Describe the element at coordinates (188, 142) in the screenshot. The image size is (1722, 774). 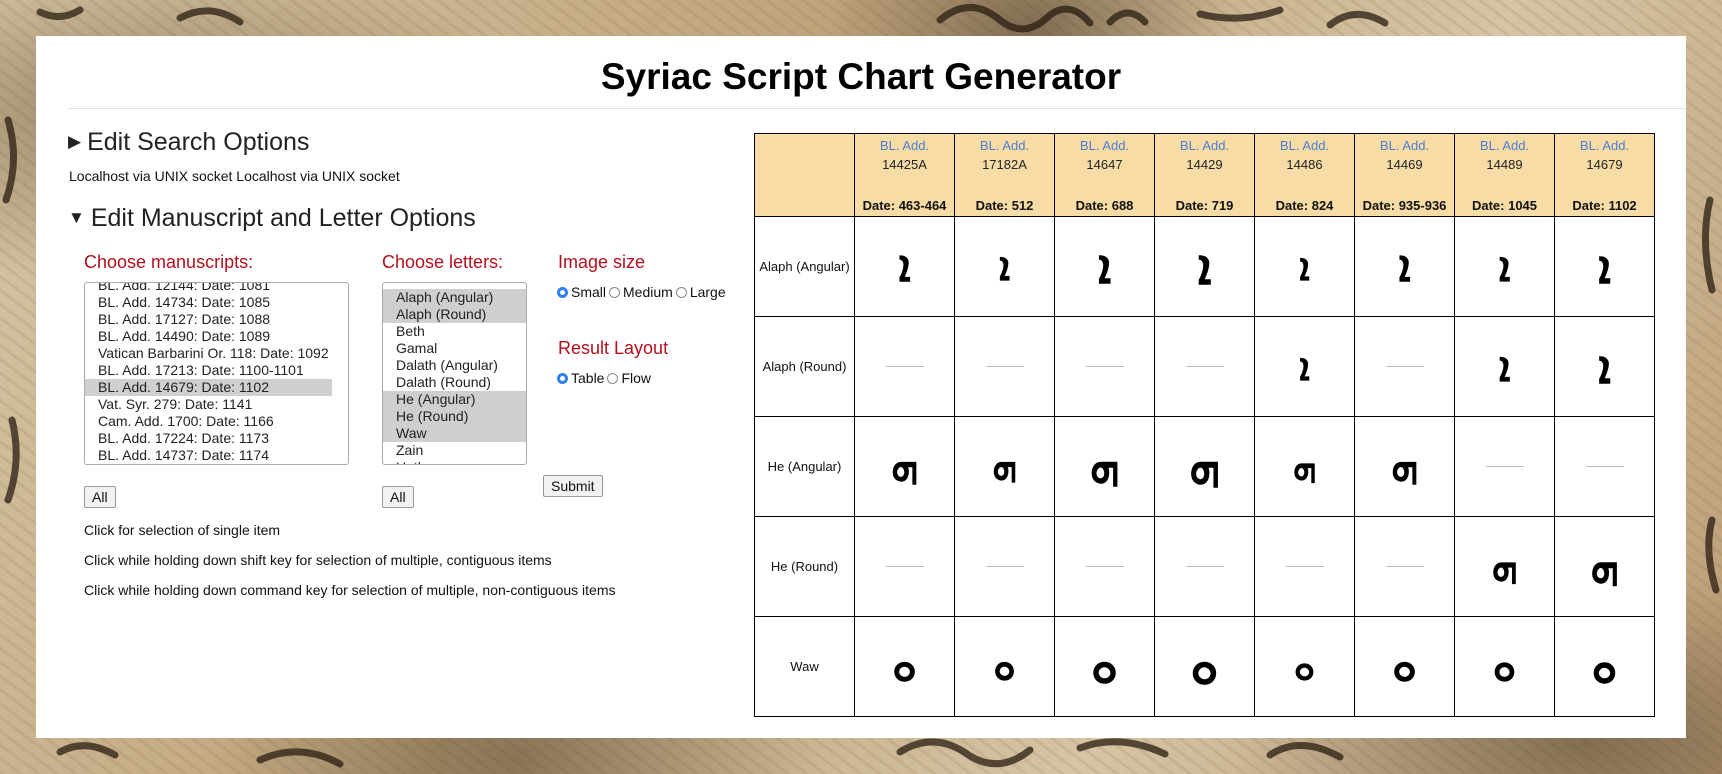
I see `search-options-toggle: ▶ Edit Search Options` at that location.